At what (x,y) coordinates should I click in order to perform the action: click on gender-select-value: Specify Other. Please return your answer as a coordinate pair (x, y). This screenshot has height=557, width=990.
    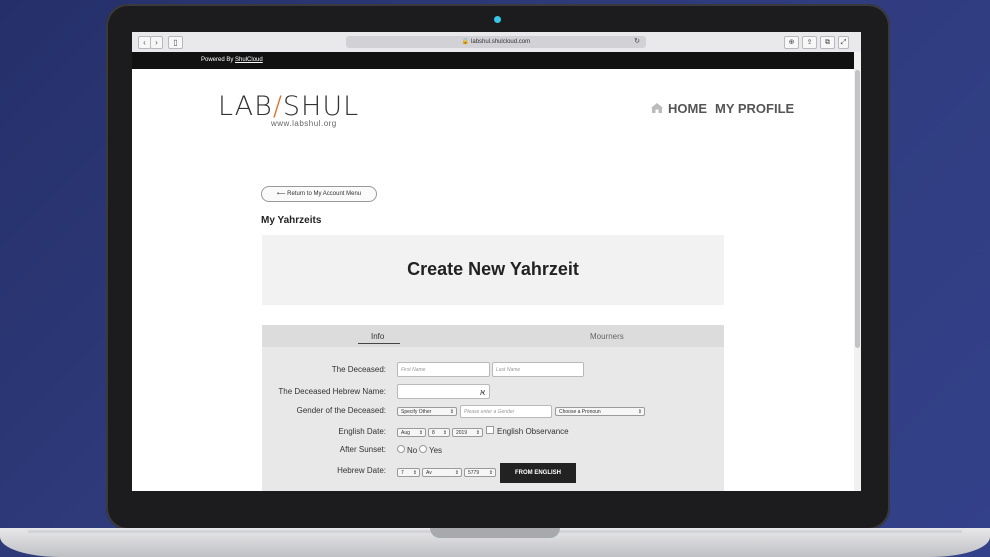
    Looking at the image, I should click on (416, 412).